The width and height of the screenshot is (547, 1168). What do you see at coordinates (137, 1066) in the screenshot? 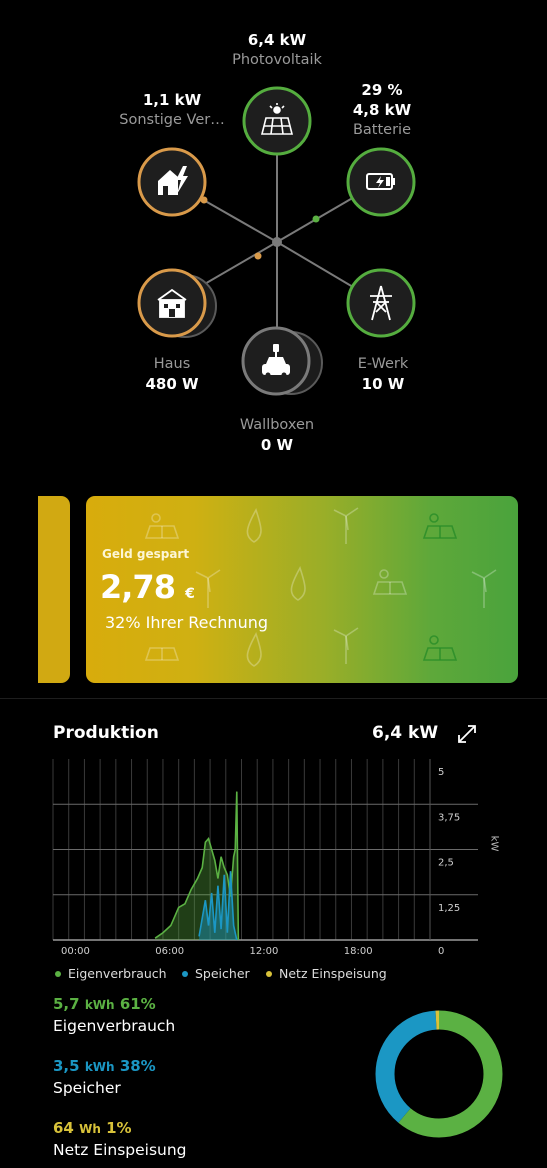
I see `stat-percent: 38%` at bounding box center [137, 1066].